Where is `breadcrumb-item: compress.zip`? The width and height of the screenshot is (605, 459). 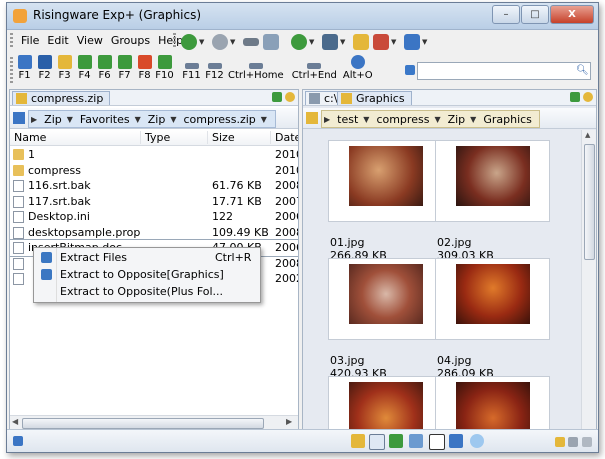 breadcrumb-item: compress.zip is located at coordinates (219, 119).